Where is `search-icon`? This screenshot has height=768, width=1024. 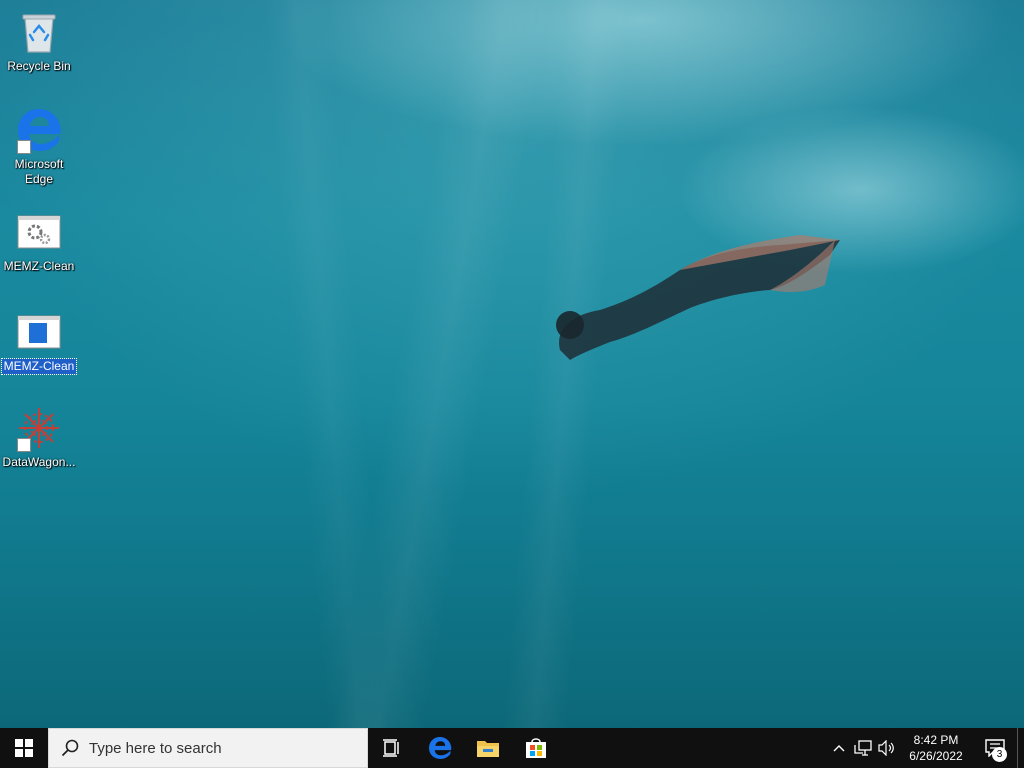
search-icon is located at coordinates (70, 748).